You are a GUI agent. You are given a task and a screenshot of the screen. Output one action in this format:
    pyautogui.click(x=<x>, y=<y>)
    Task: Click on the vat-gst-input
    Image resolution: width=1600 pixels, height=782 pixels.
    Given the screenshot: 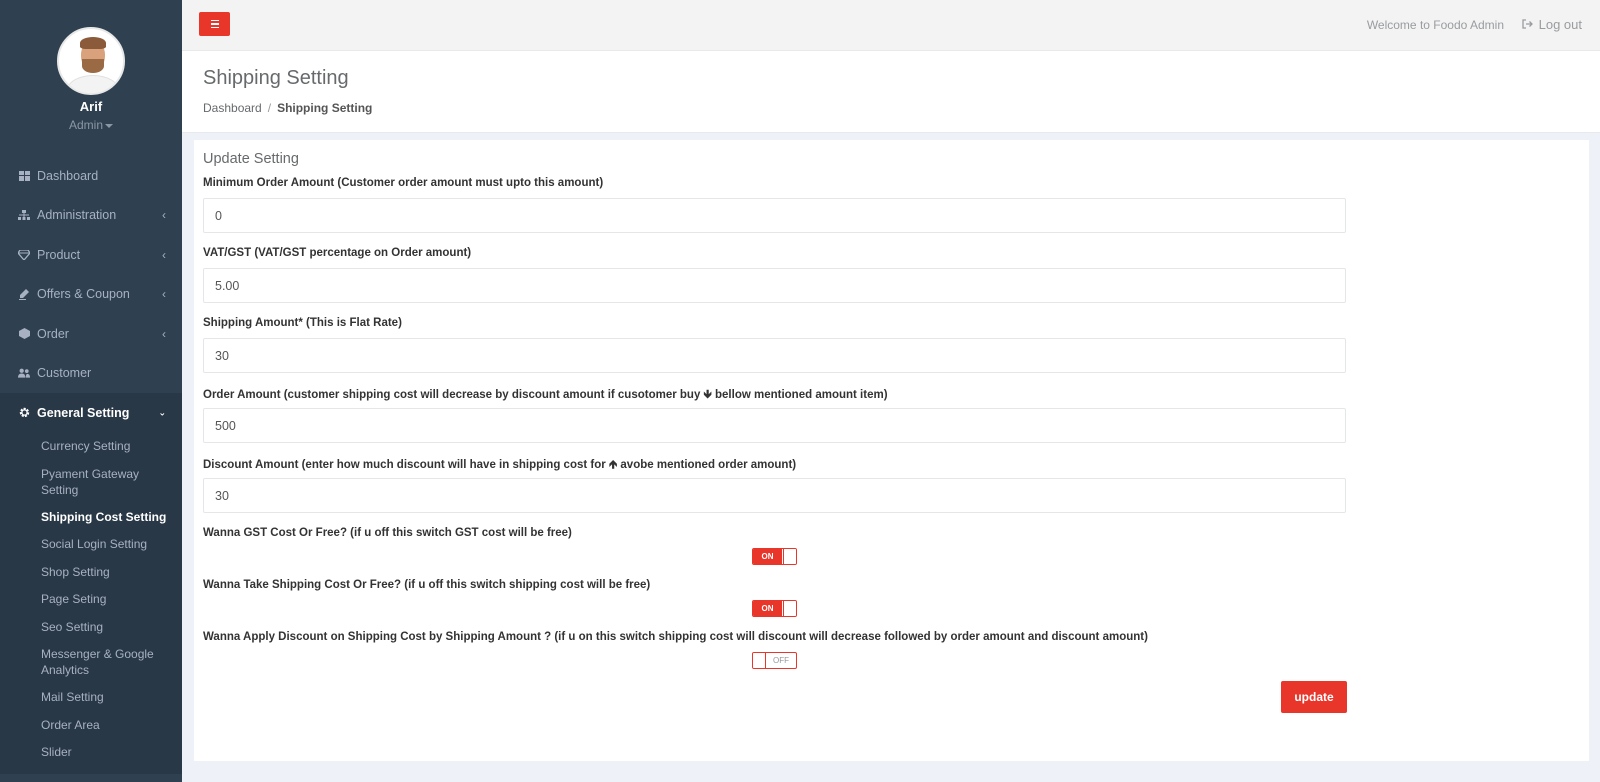 What is the action you would take?
    pyautogui.click(x=774, y=285)
    